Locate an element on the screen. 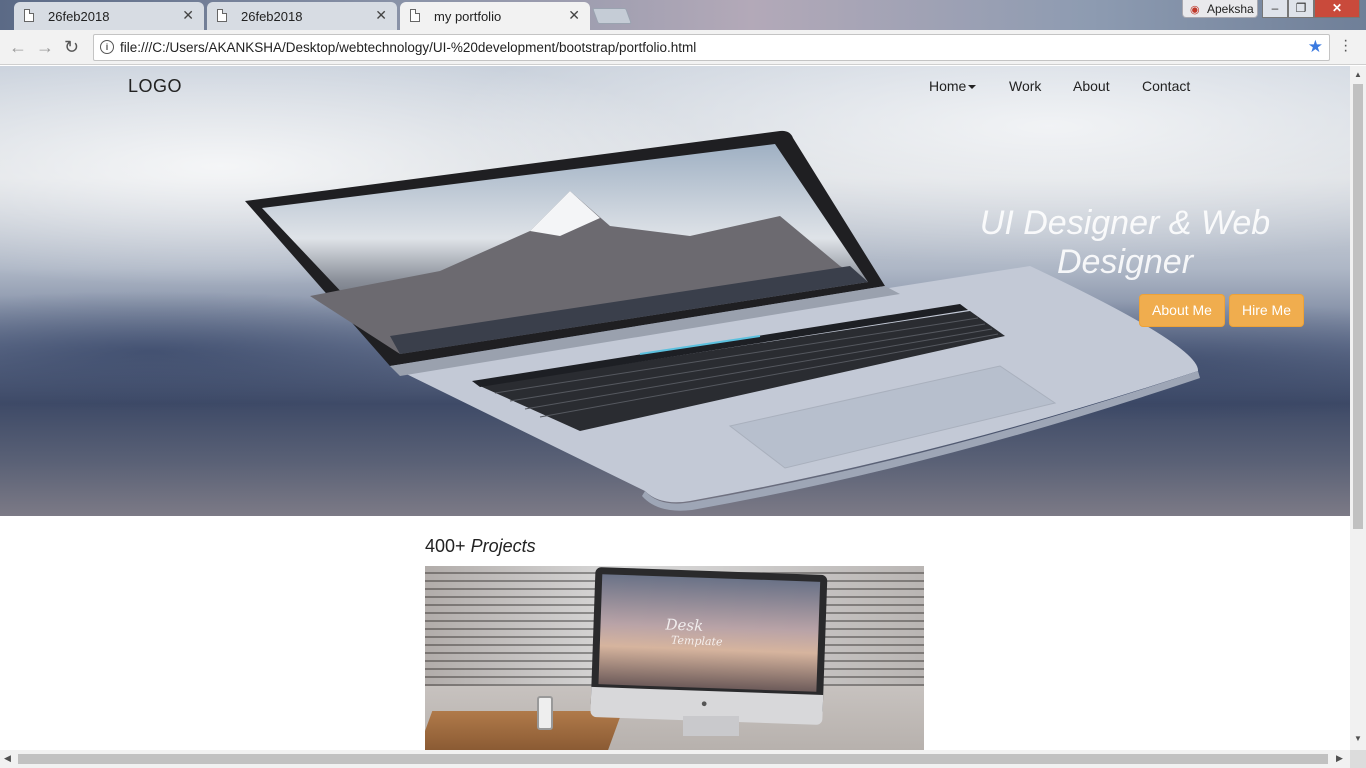 This screenshot has height=768, width=1366. scrollbar-corner is located at coordinates (1358, 759).